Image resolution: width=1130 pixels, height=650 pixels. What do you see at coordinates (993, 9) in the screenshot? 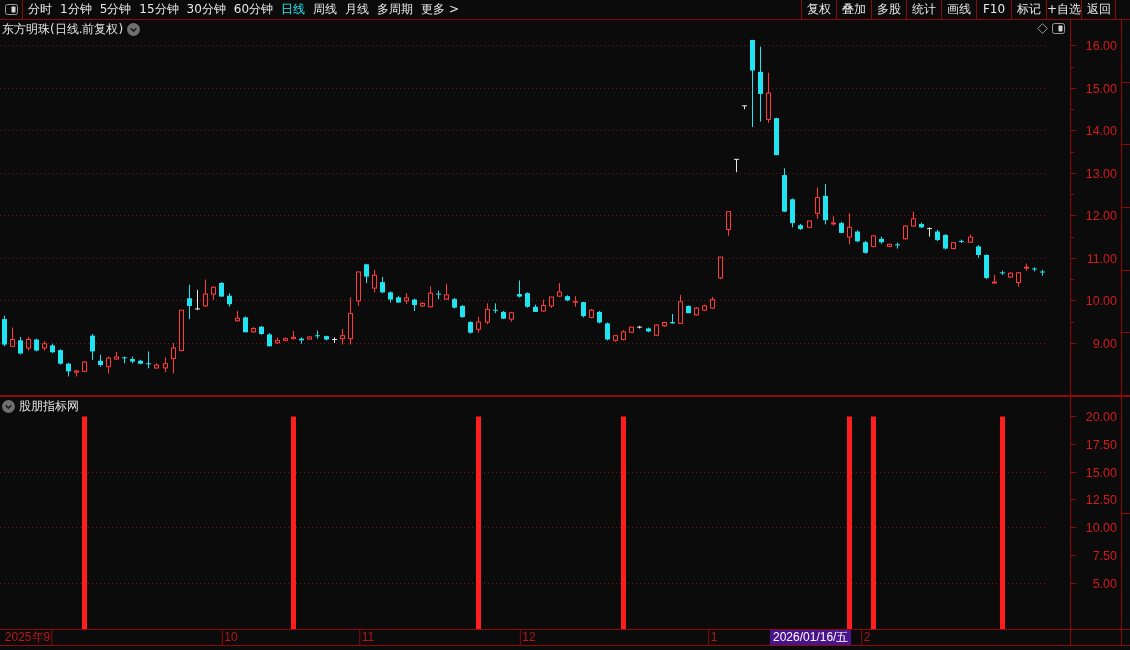
I see `toolbar-button: F10` at bounding box center [993, 9].